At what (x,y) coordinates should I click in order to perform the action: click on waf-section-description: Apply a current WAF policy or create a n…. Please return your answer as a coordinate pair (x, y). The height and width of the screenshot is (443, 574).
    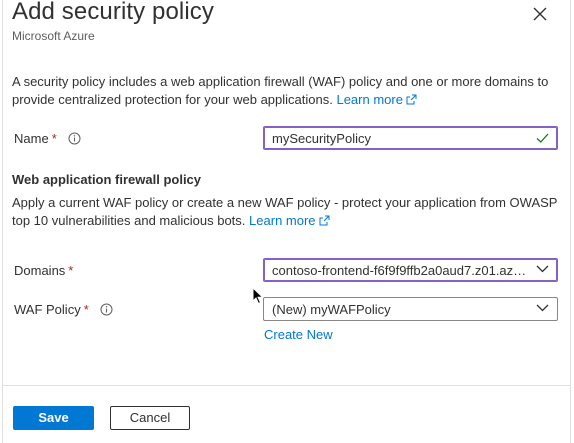
    Looking at the image, I should click on (286, 212).